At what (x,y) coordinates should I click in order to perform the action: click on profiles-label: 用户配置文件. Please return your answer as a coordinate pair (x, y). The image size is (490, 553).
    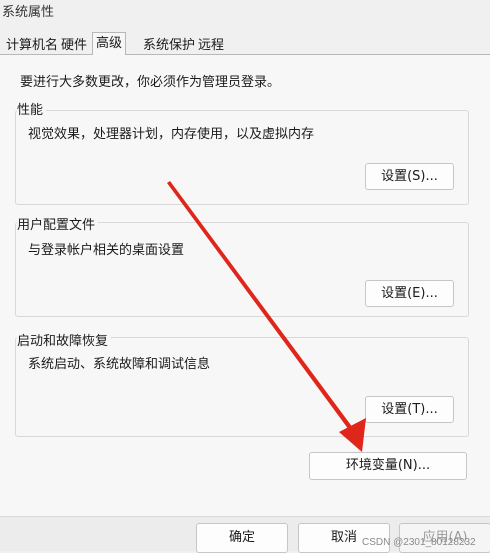
    Looking at the image, I should click on (58, 223).